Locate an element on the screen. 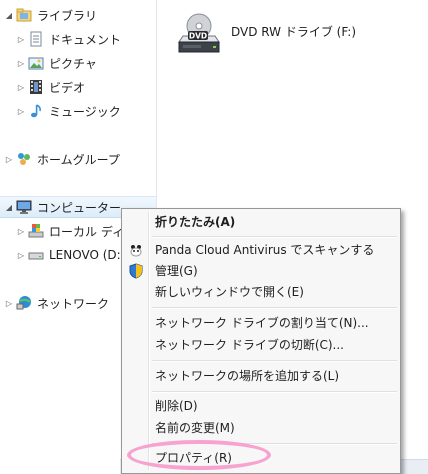 This screenshot has width=428, height=474. nav-label: ビデオ is located at coordinates (67, 87).